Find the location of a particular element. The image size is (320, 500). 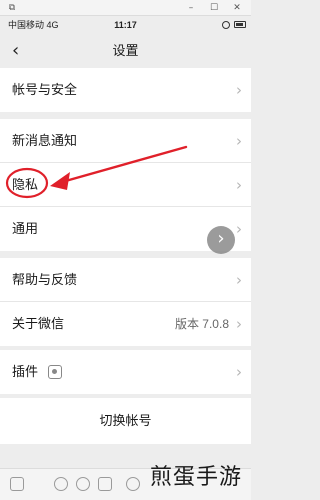

actual-size-icon is located at coordinates (105, 484).